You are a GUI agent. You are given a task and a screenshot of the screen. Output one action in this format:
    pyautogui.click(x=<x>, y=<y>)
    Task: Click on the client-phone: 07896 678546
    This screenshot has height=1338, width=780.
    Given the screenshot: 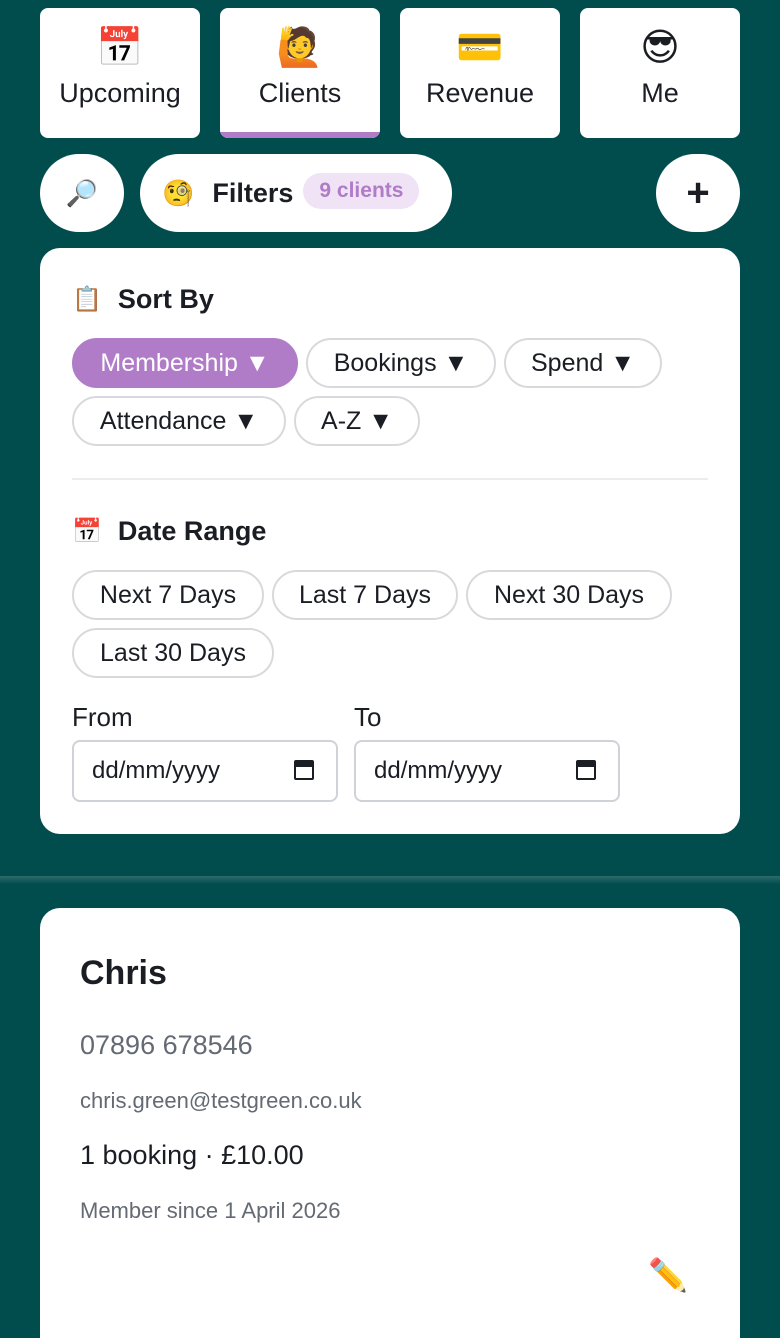 What is the action you would take?
    pyautogui.click(x=166, y=1045)
    